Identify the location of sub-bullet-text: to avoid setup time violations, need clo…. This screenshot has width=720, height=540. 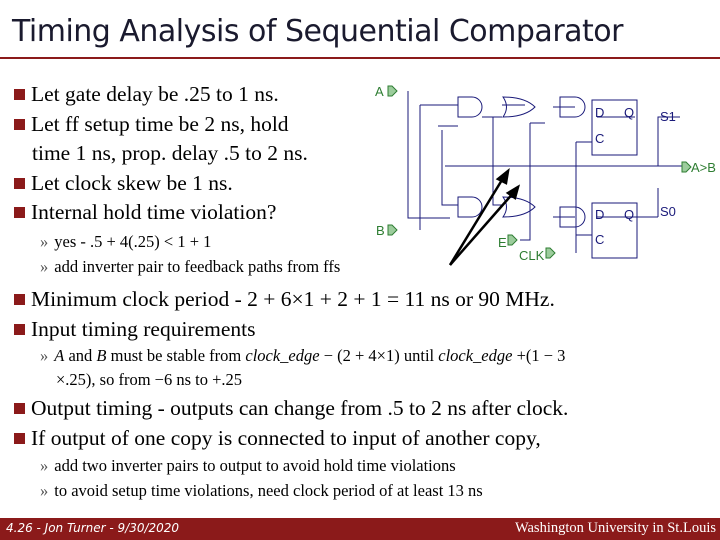
(268, 490).